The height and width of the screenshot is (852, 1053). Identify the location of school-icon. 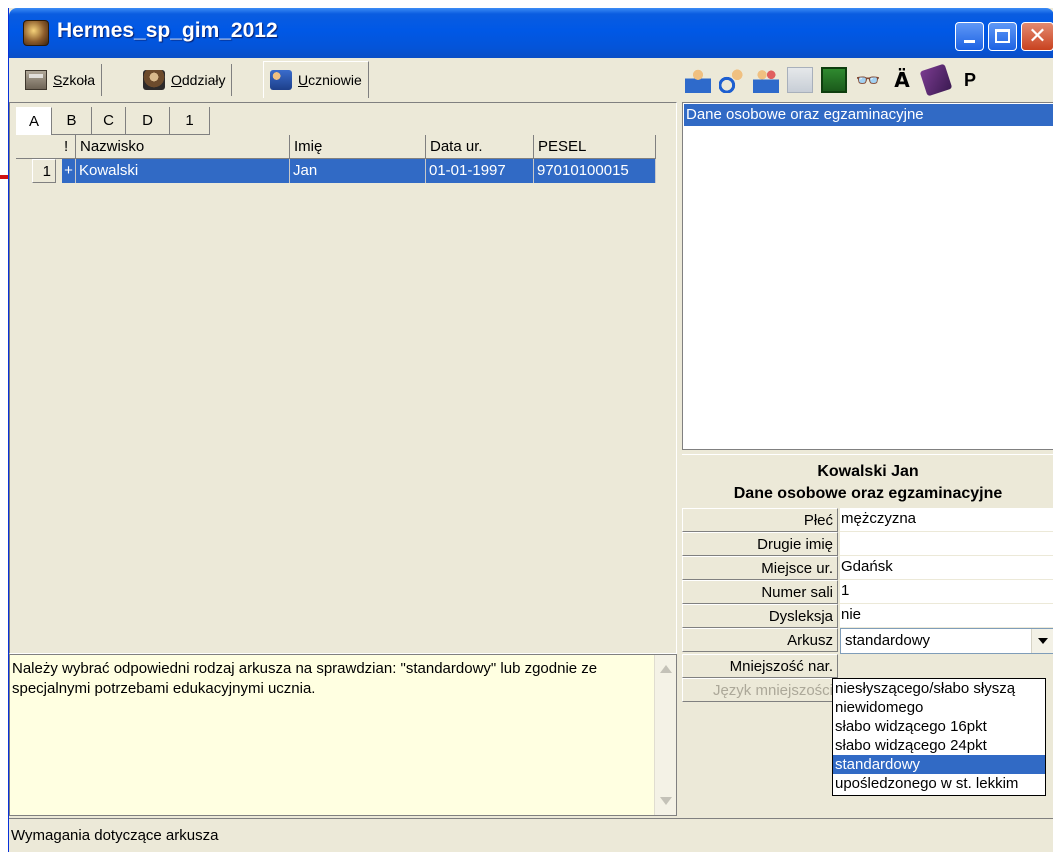
(36, 80).